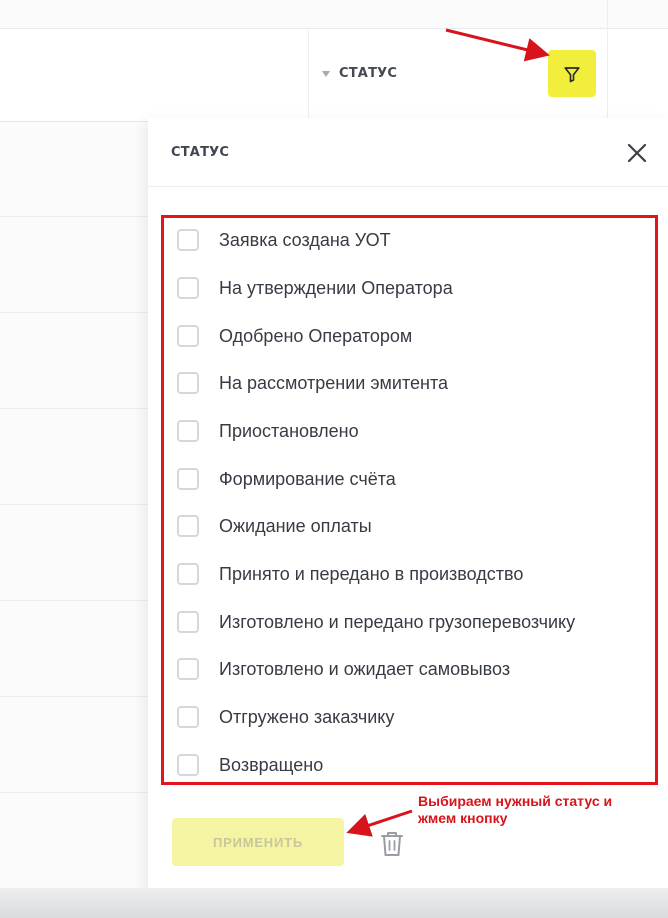 This screenshot has width=668, height=918. I want to click on option-item: Изготовлено и передано грузоперевозчику, so click(376, 622).